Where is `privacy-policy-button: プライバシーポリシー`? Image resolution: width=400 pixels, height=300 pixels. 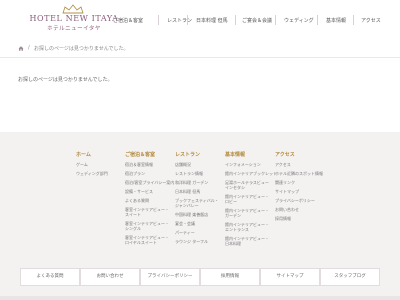 privacy-policy-button: プライバシーポリシー is located at coordinates (170, 277).